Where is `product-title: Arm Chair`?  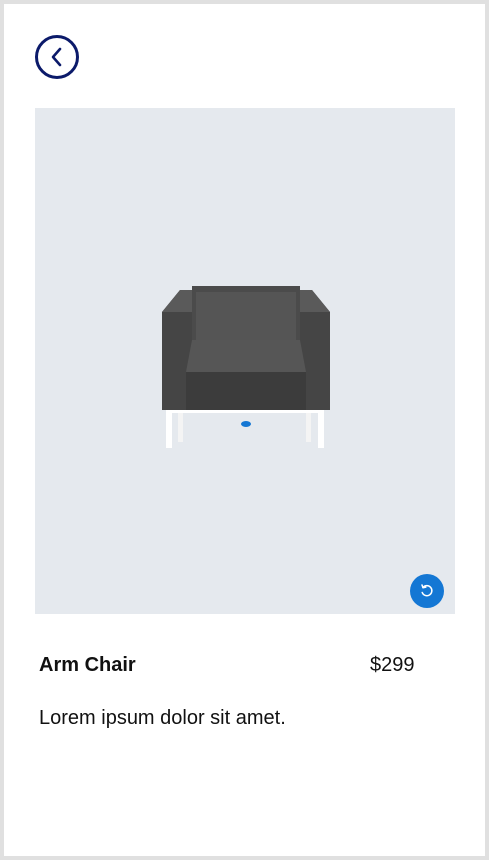
product-title: Arm Chair is located at coordinates (87, 665).